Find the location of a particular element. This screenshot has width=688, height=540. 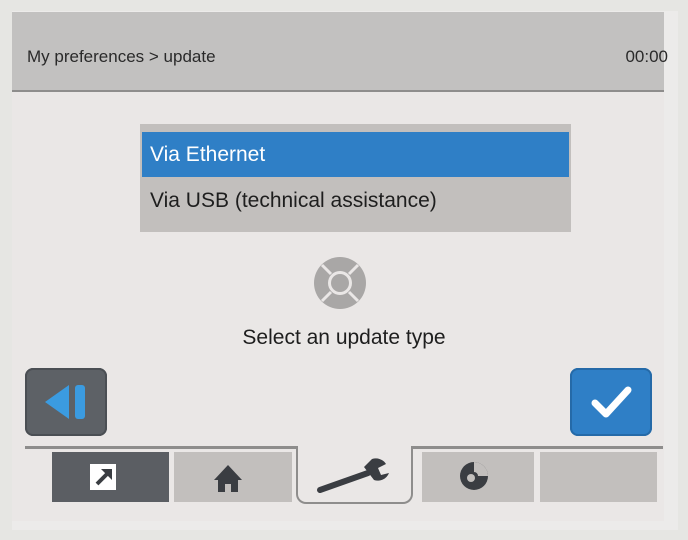

exit-arrow-icon is located at coordinates (103, 477).